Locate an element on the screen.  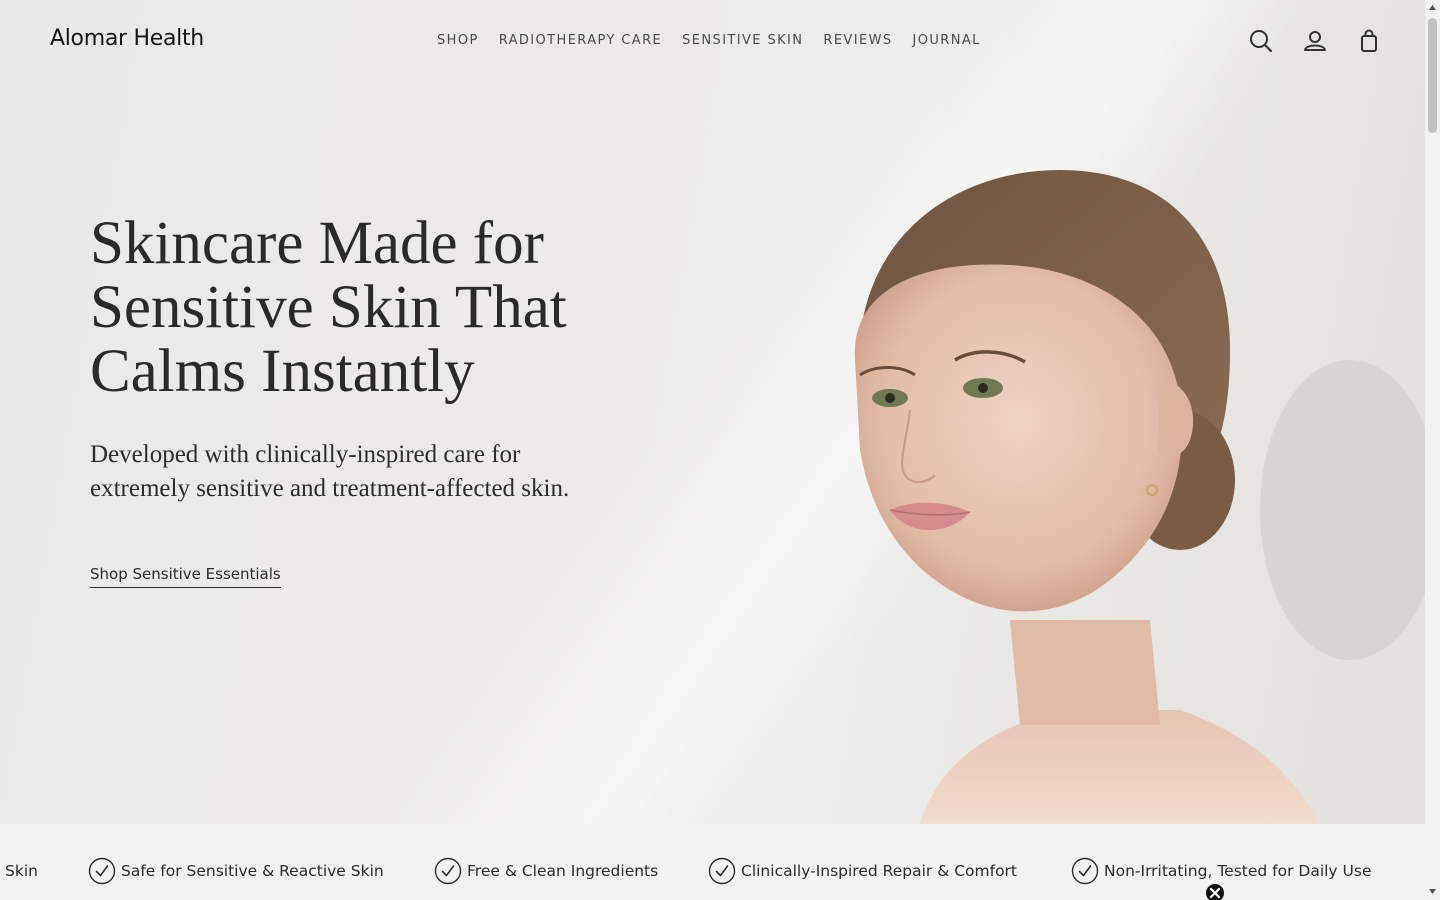
nav-item-sensitive-skin: SENSITIVE SKIN is located at coordinates (742, 40).